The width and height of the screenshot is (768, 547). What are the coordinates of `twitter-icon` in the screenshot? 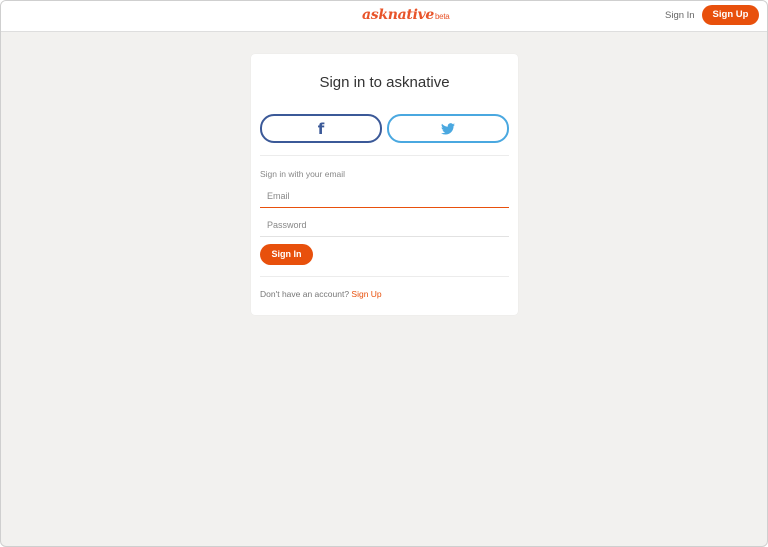 It's located at (448, 128).